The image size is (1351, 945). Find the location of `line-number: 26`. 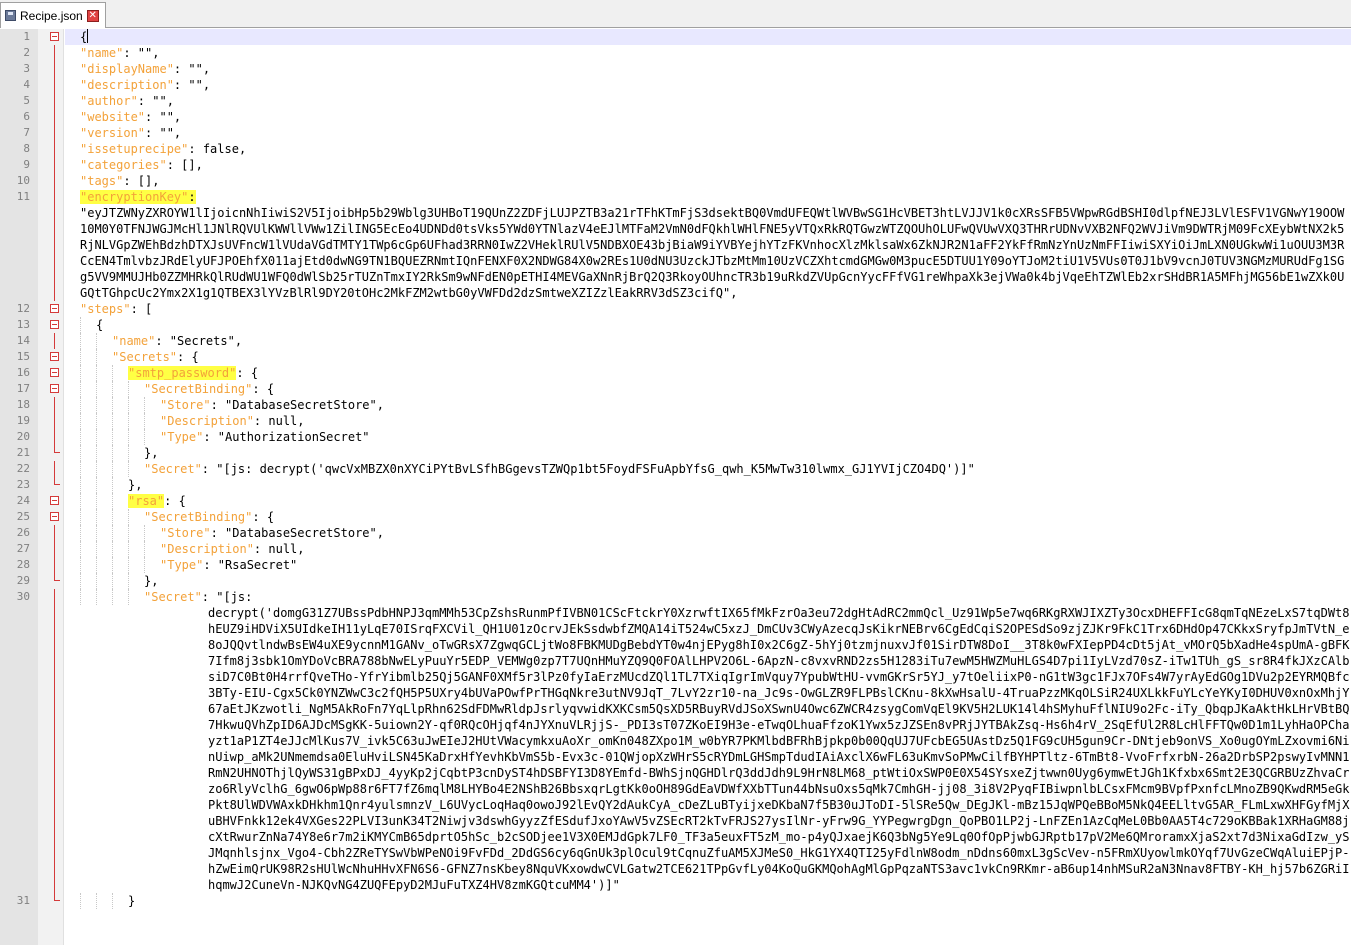

line-number: 26 is located at coordinates (23, 532).